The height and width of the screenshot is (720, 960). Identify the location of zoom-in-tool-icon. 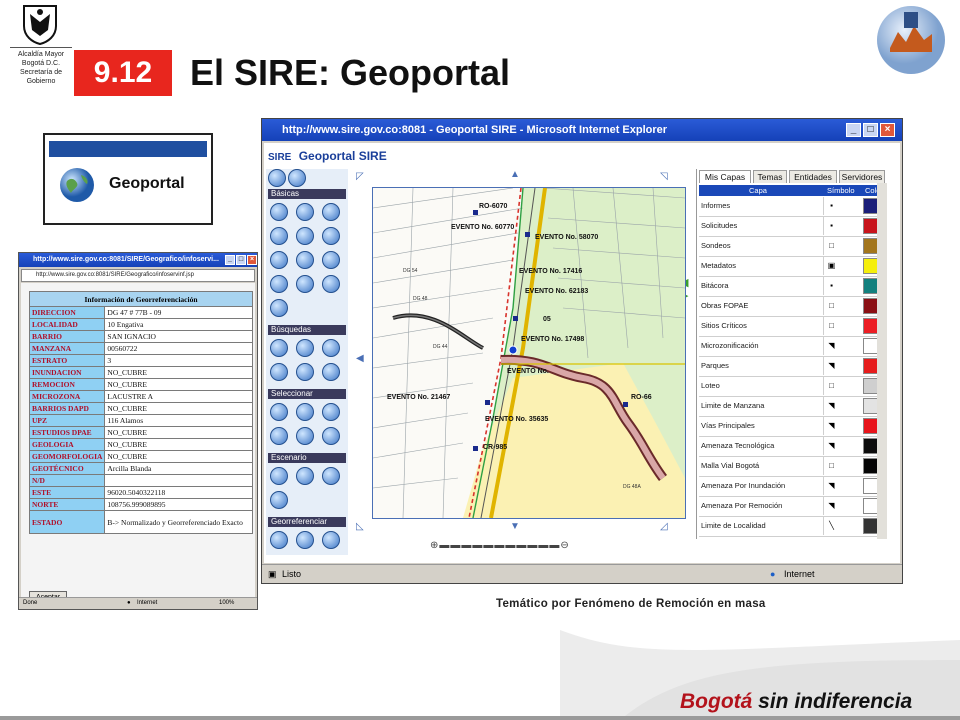
(279, 212).